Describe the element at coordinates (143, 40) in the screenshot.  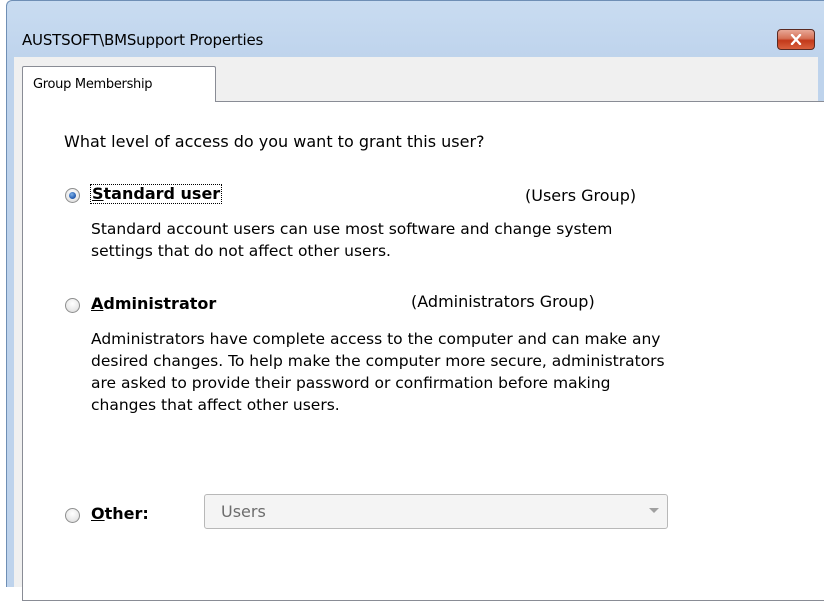
I see `window-title: AUSTSOFT\BMSupport Properties` at that location.